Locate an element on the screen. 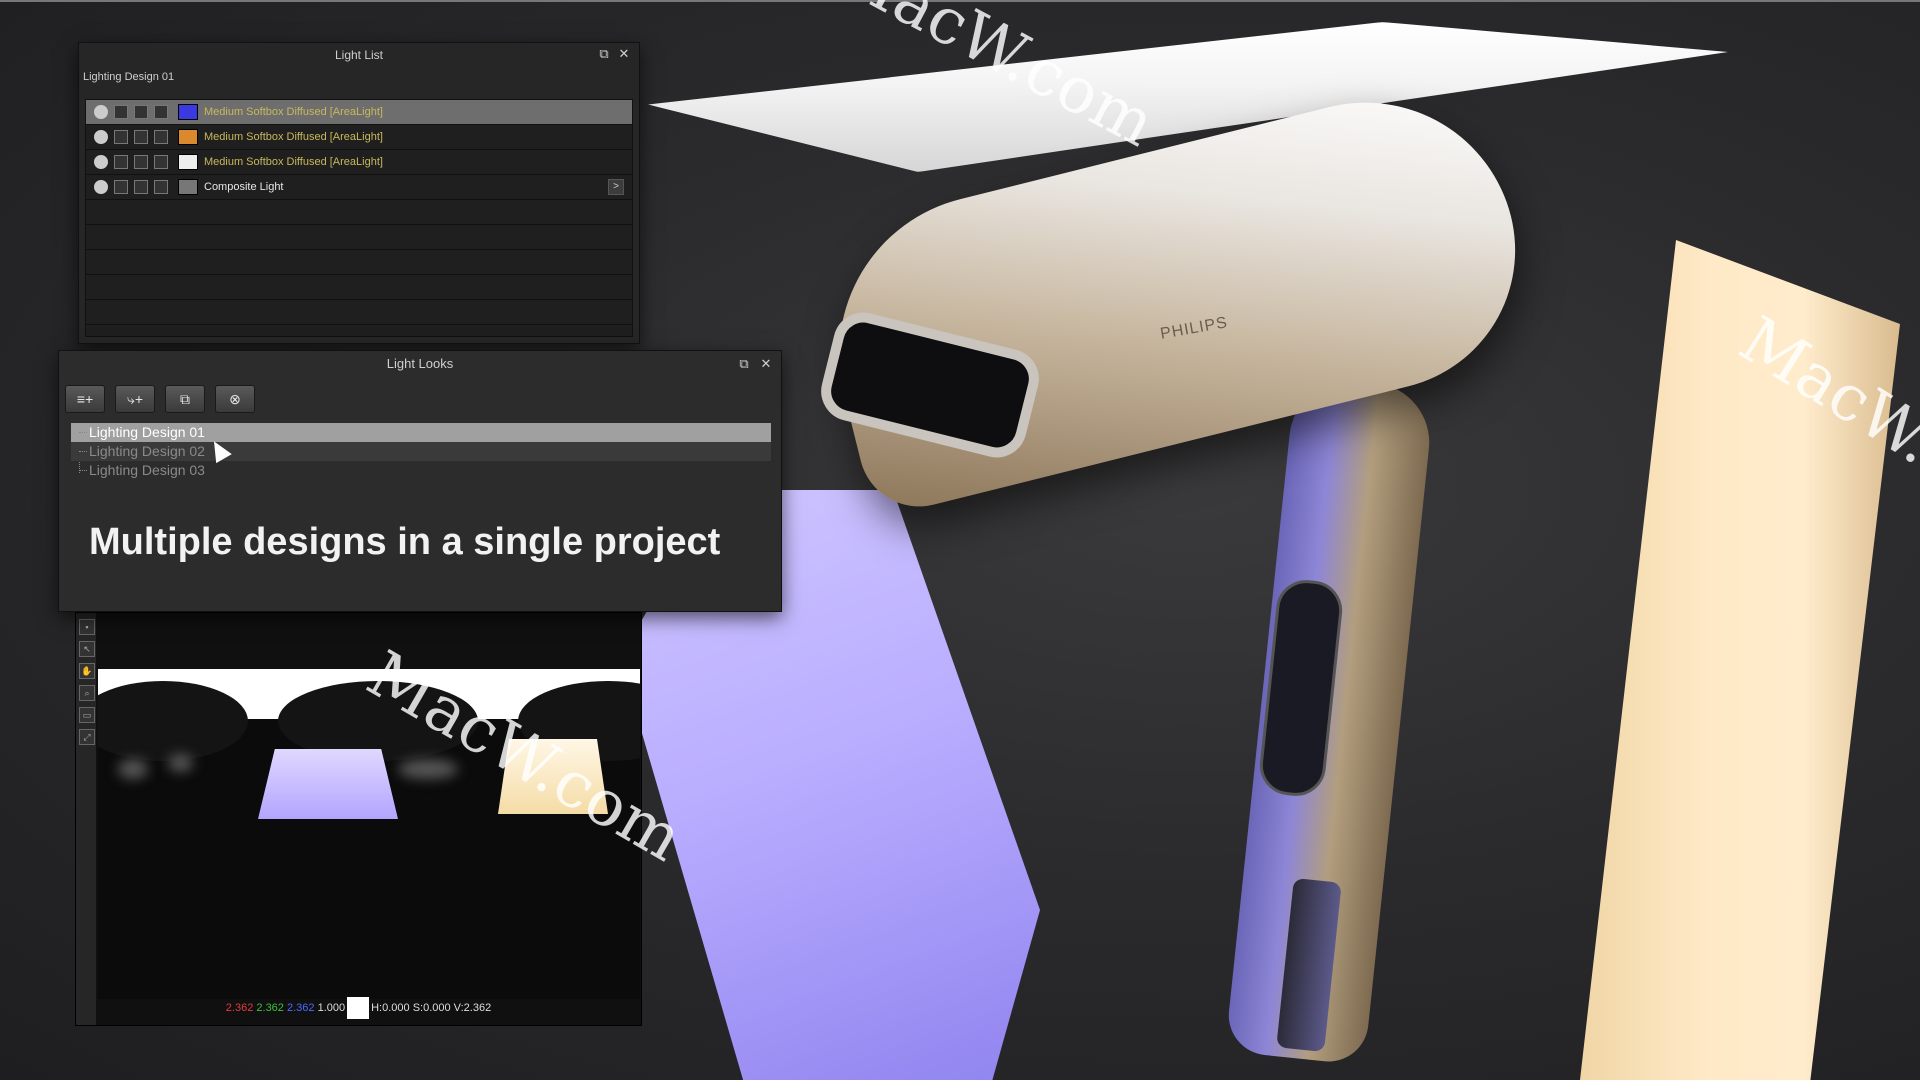  alpha-value: 1.000 is located at coordinates (331, 1007).